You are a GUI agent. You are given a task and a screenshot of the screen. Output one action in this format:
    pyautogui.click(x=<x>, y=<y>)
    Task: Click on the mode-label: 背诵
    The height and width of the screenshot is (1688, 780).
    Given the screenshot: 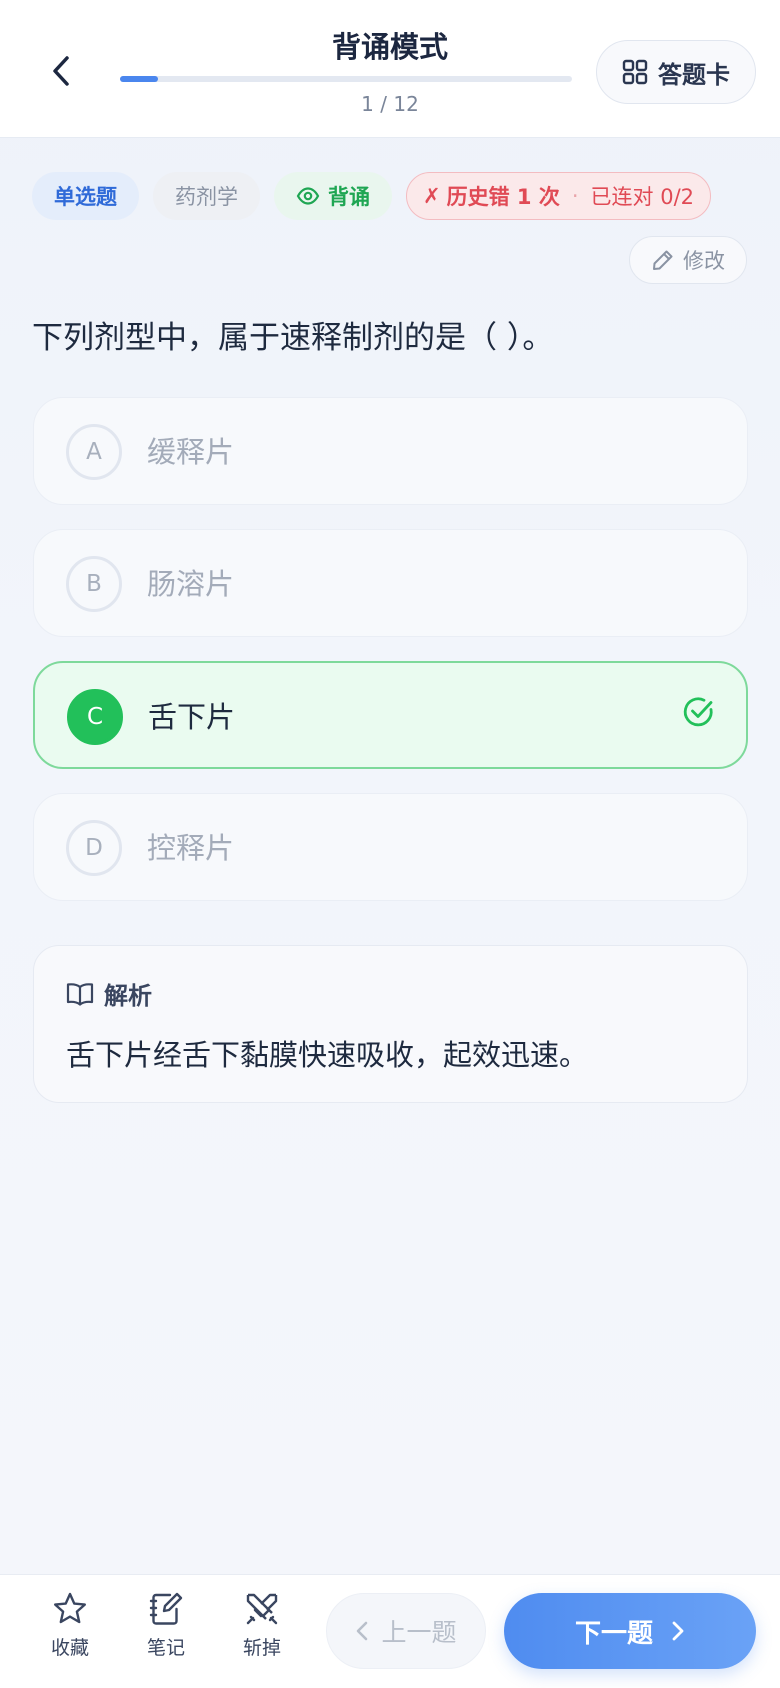 What is the action you would take?
    pyautogui.click(x=349, y=197)
    